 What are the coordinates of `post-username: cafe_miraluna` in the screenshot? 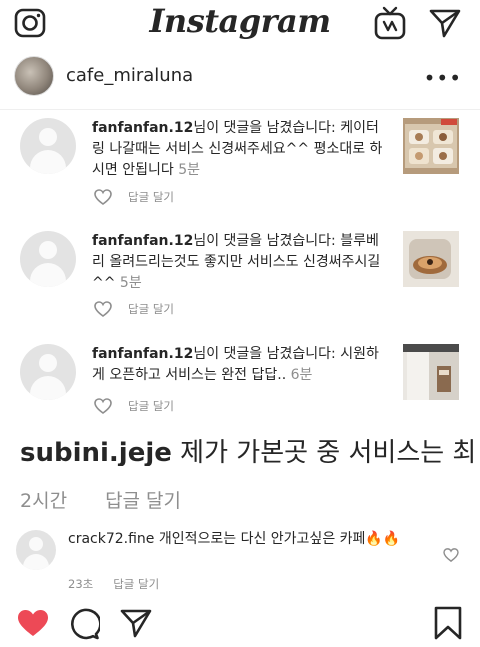 It's located at (129, 75).